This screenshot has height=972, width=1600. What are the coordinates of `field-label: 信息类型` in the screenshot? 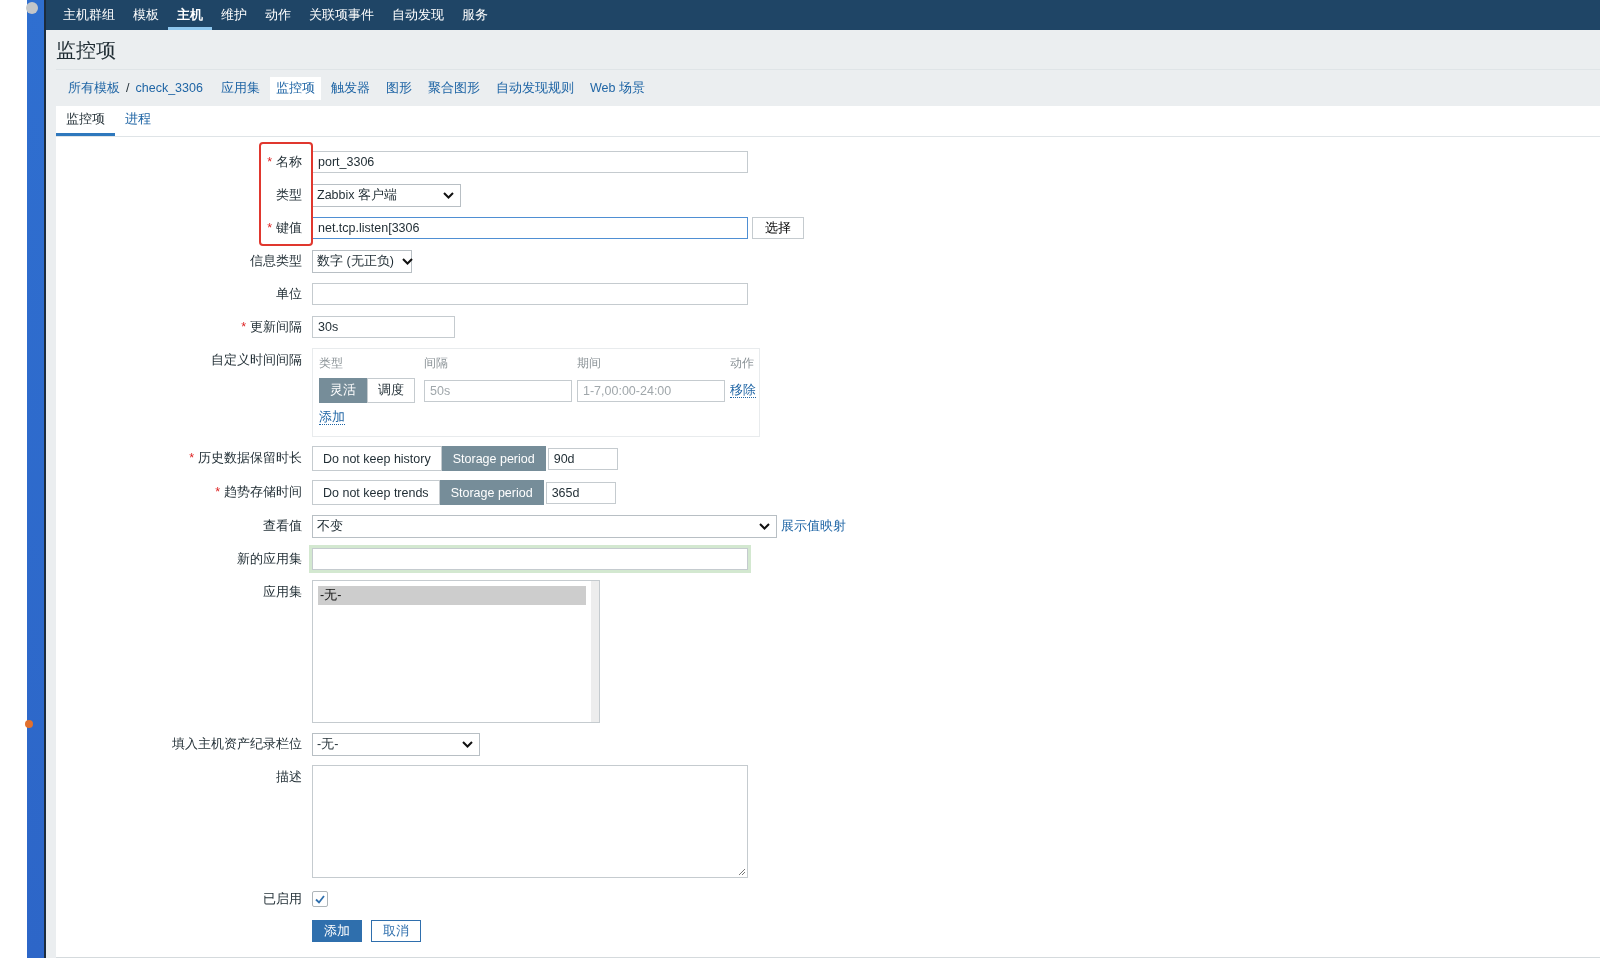 It's located at (275, 261).